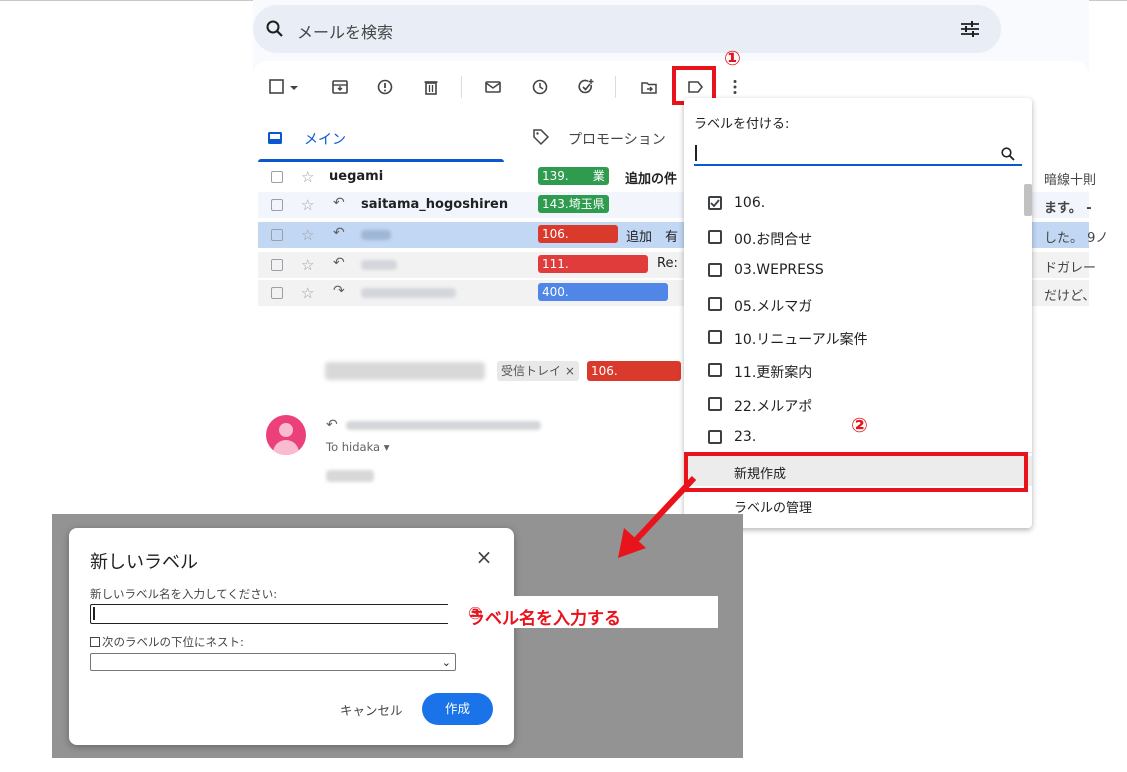 The width and height of the screenshot is (1127, 772). I want to click on nest-checkbox-icon, so click(95, 642).